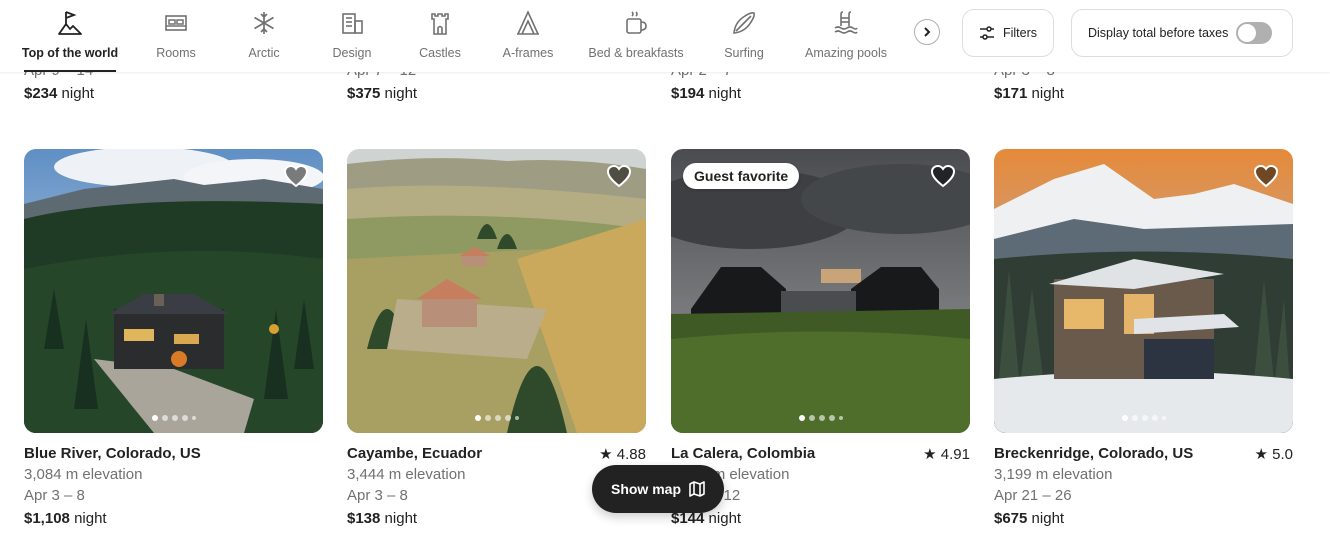 The height and width of the screenshot is (536, 1330). I want to click on category-a-frames: A-frames, so click(528, 40).